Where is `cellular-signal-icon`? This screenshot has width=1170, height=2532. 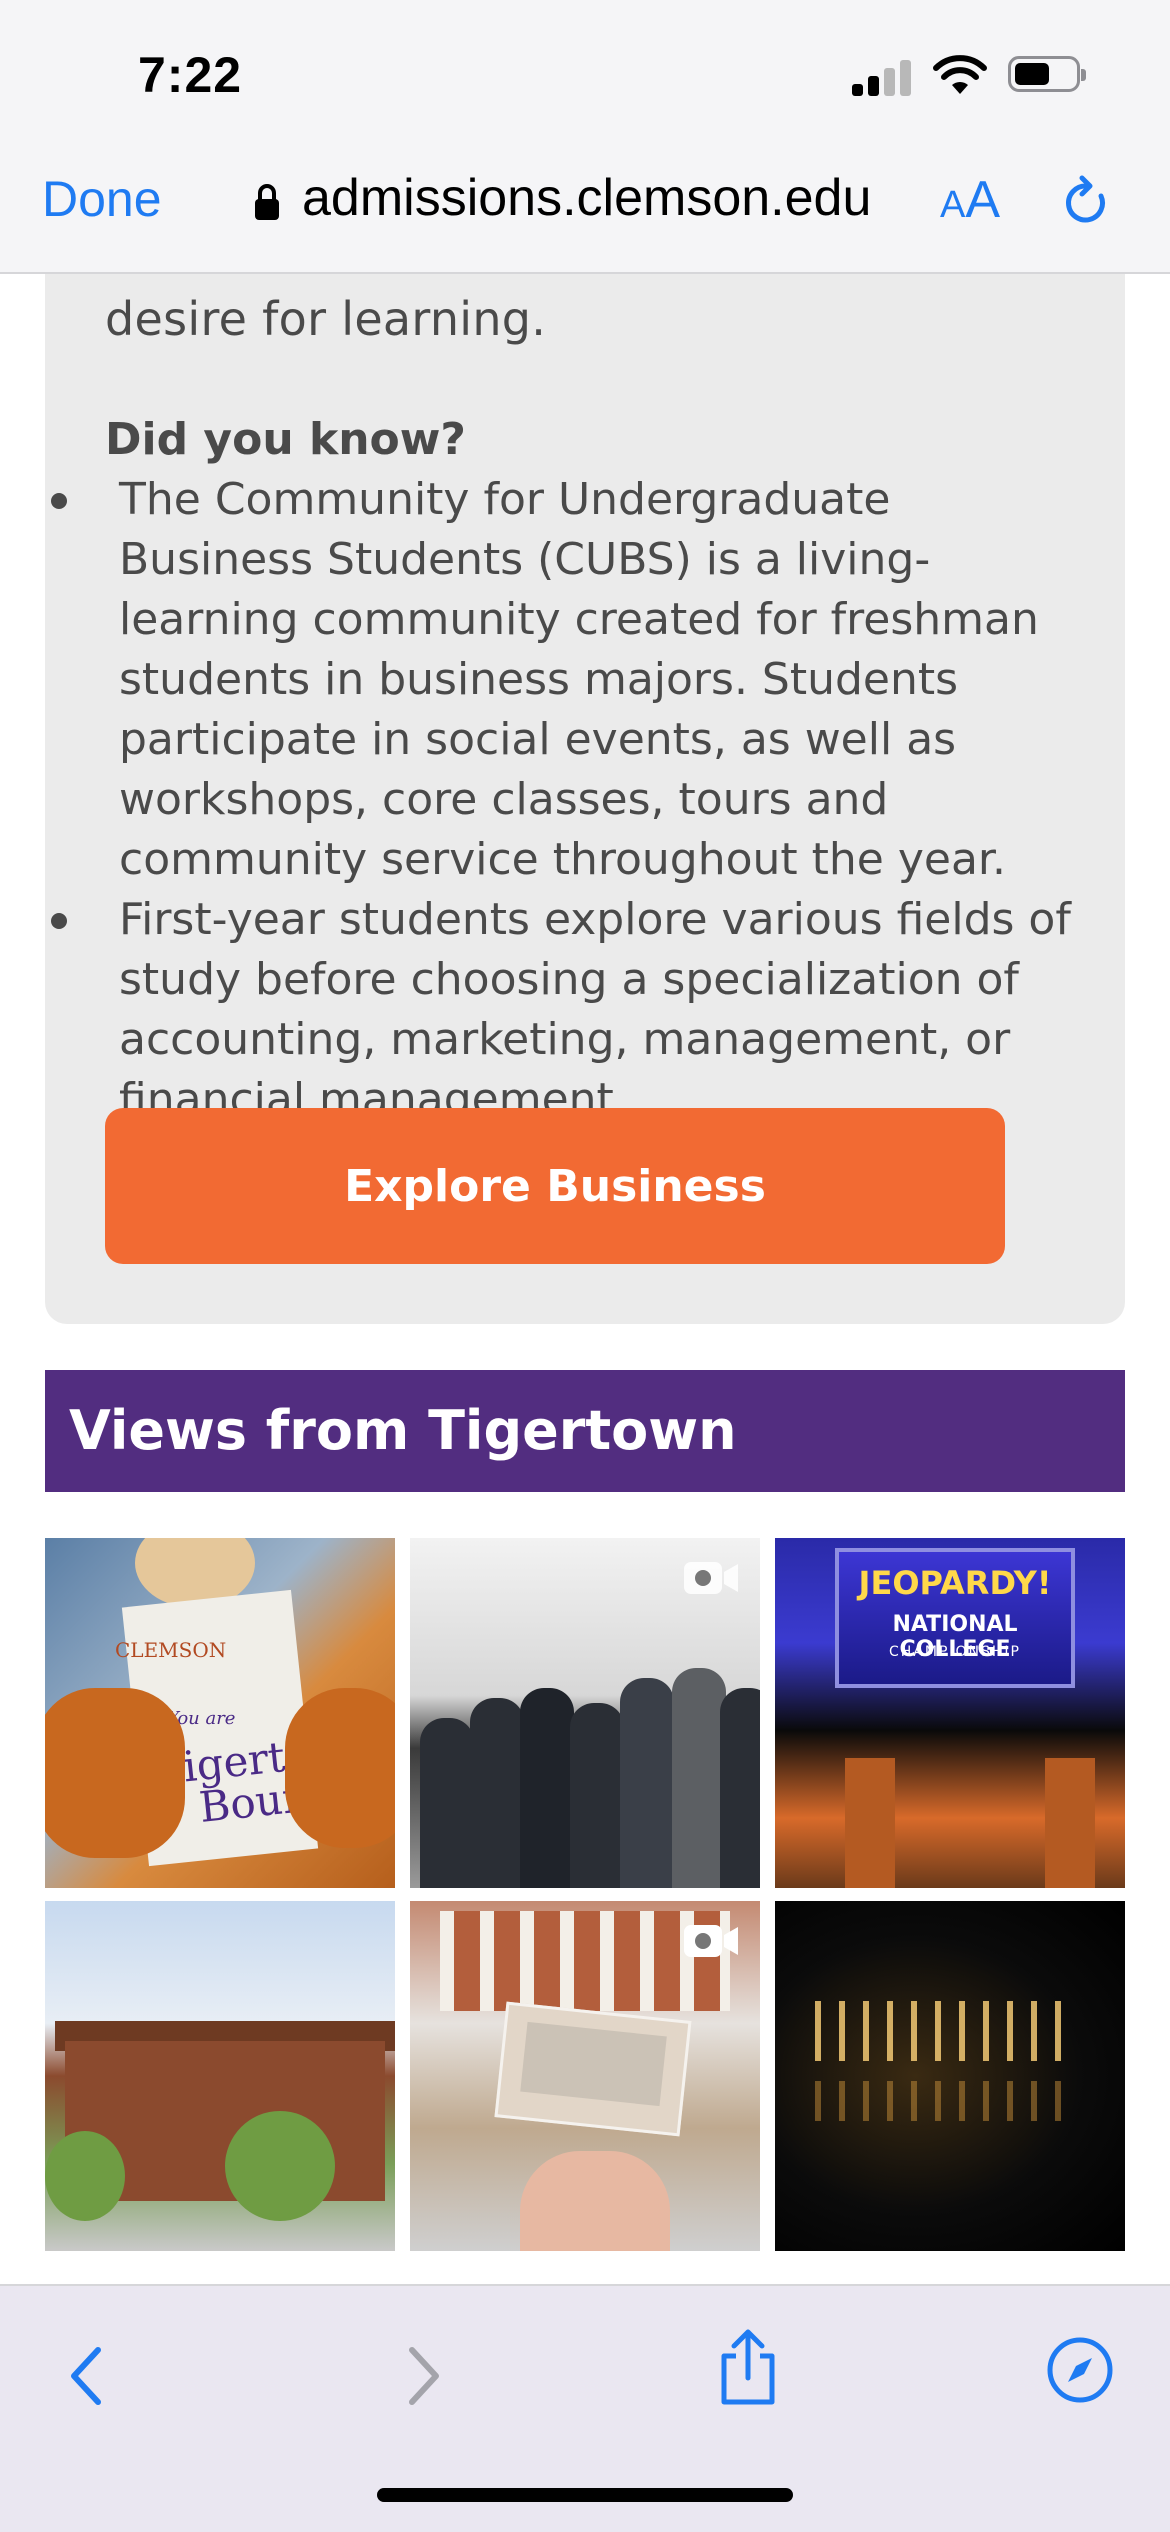 cellular-signal-icon is located at coordinates (882, 76).